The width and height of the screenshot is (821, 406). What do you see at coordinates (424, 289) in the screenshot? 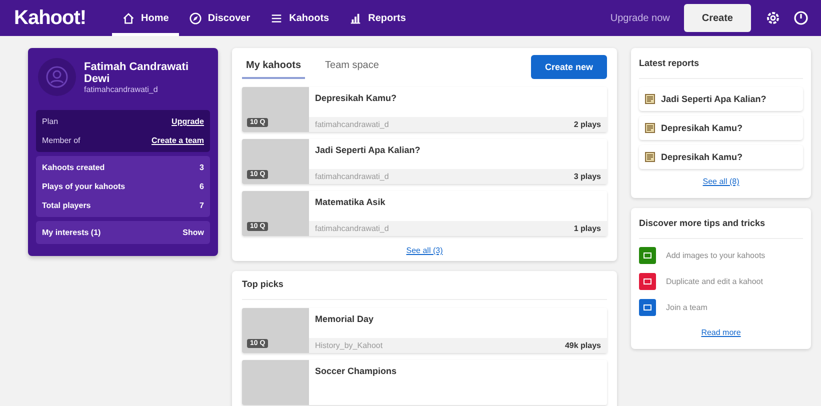
I see `card-title: Top picks` at bounding box center [424, 289].